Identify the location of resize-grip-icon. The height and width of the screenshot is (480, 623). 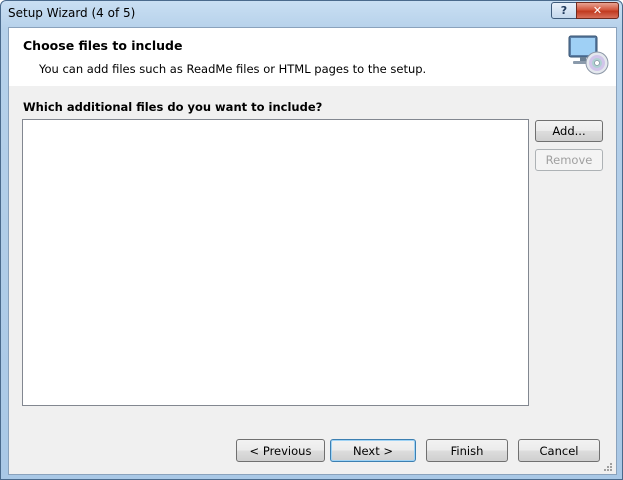
(608, 467).